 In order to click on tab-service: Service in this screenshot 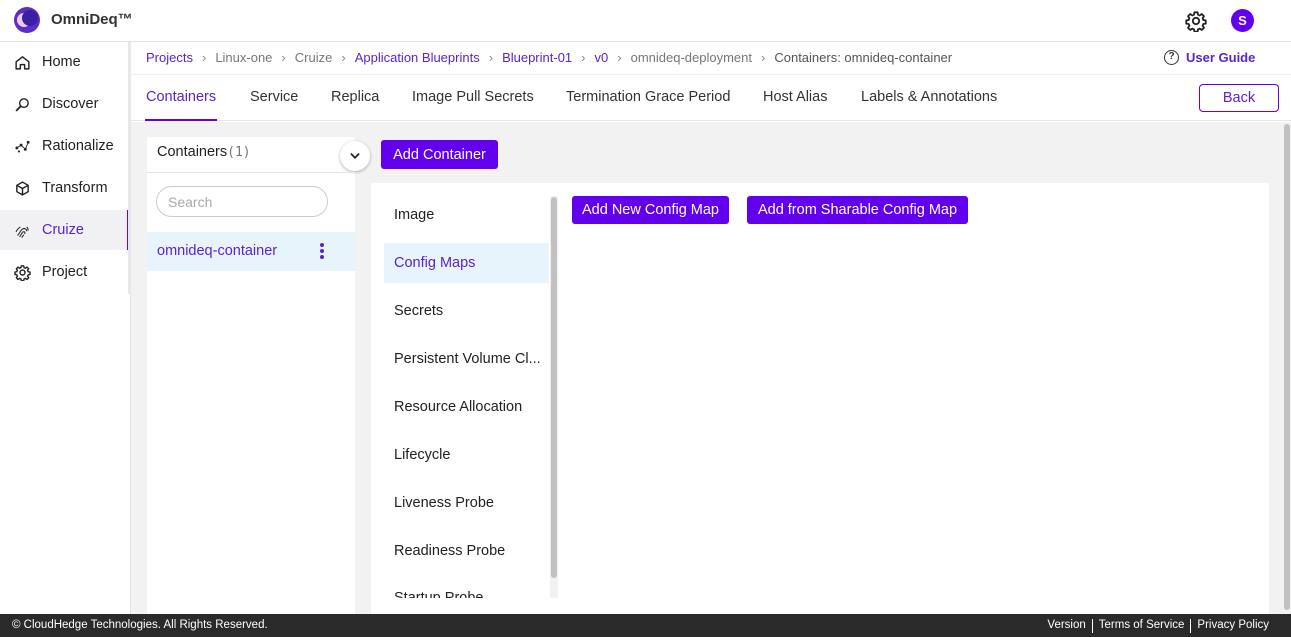, I will do `click(274, 97)`.